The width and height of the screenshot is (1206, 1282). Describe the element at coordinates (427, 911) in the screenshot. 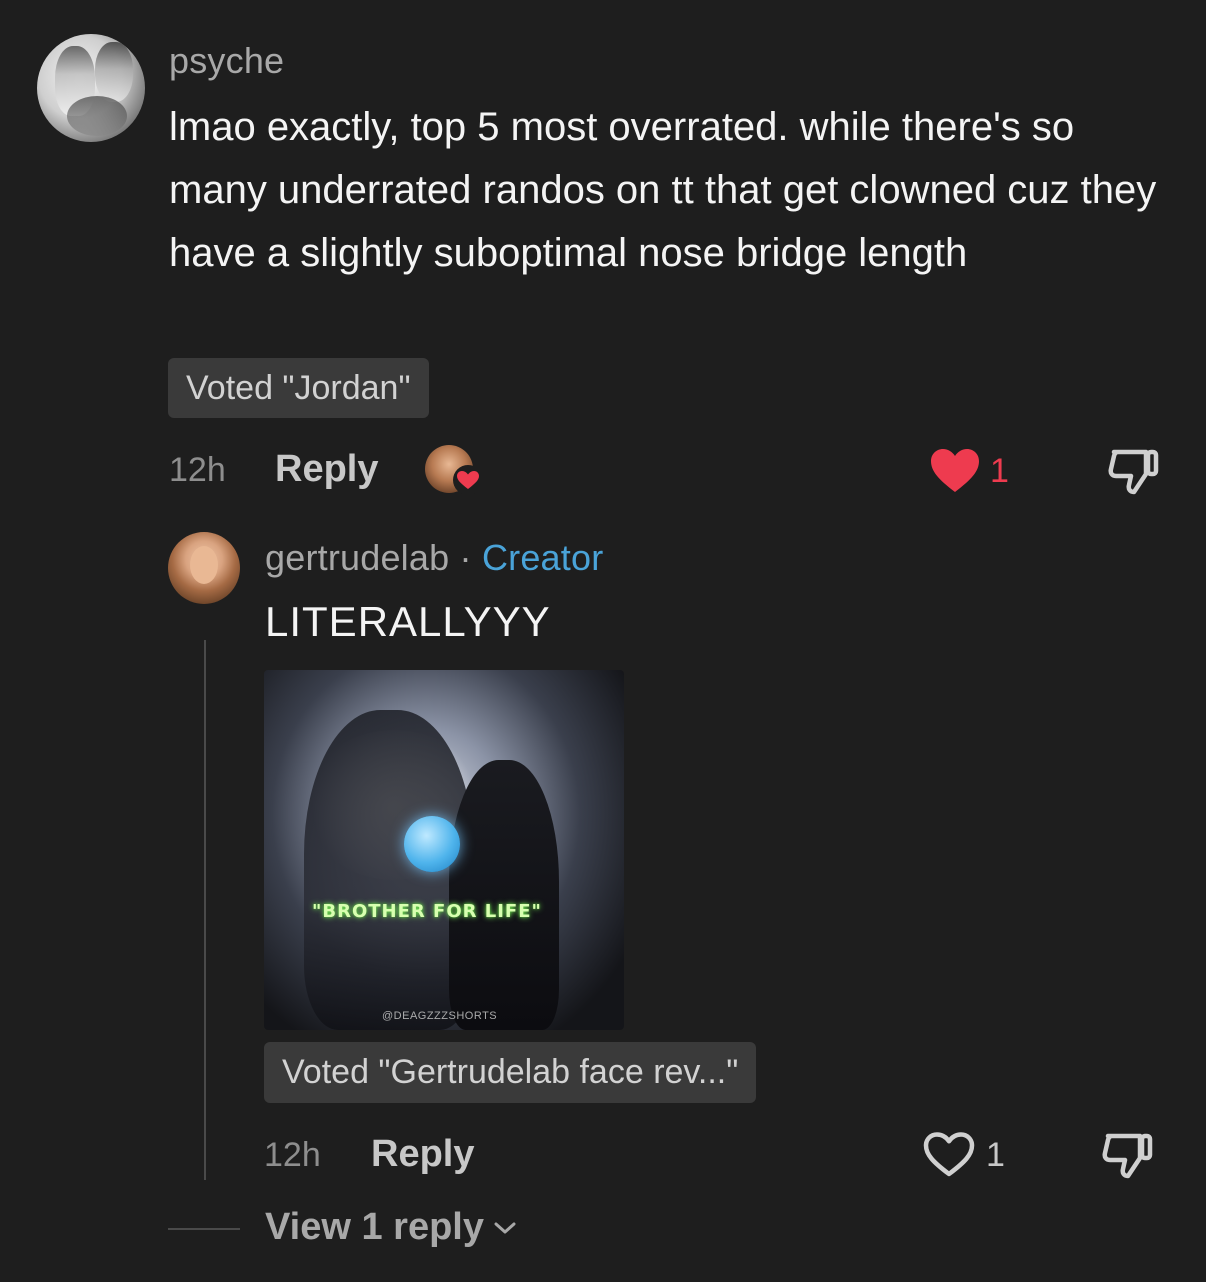

I see `media-caption: "BROTHER FOR LIFE"` at that location.